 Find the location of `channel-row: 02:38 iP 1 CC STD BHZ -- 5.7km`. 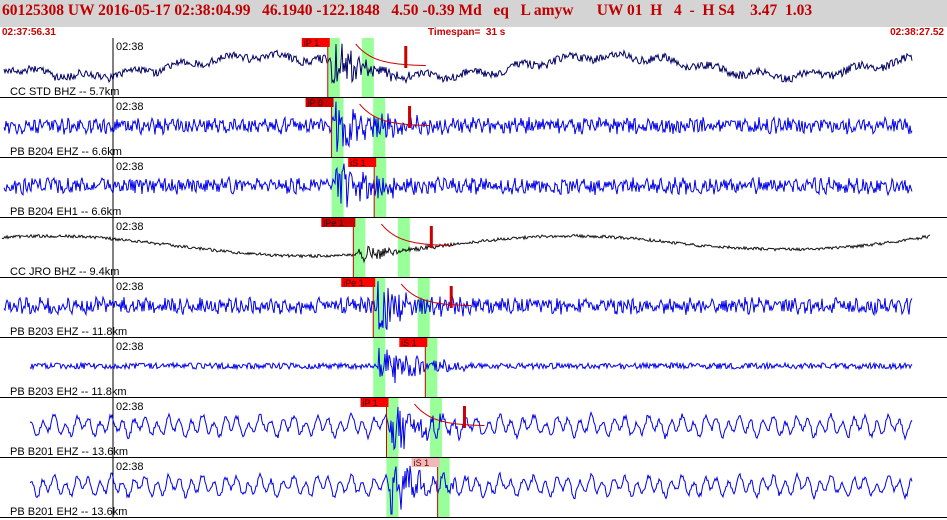

channel-row: 02:38 iP 1 CC STD BHZ -- 5.7km is located at coordinates (473, 68).